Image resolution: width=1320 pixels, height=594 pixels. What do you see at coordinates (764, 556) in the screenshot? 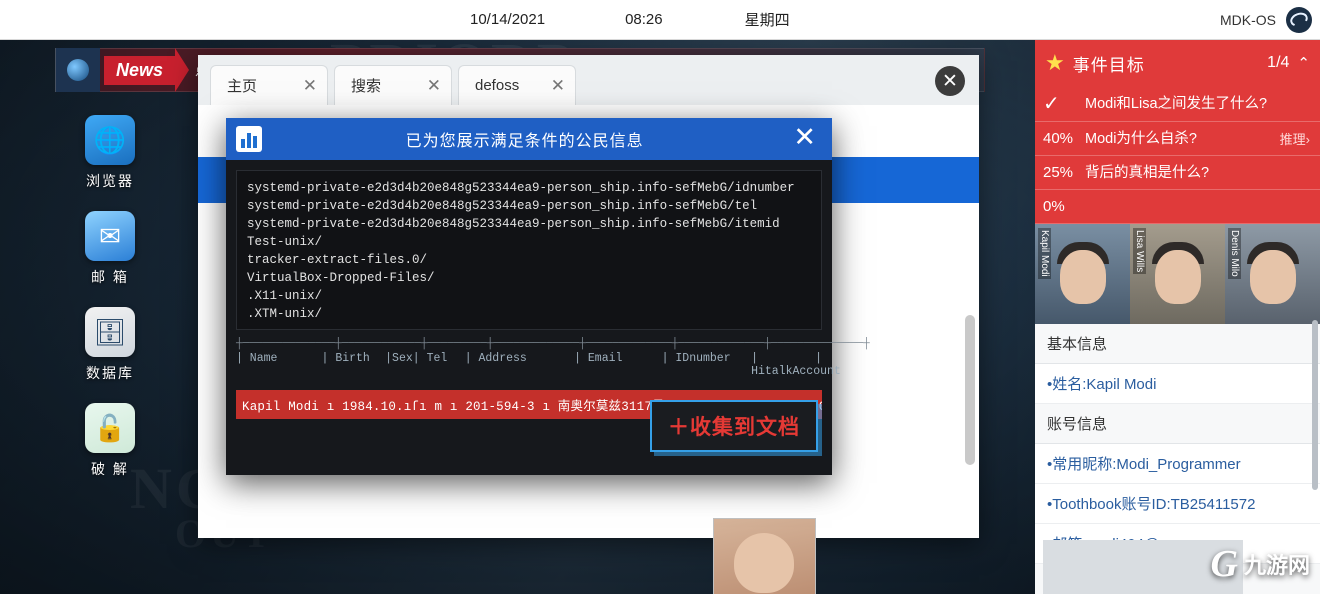
I see `profile-photo-thumbnail` at bounding box center [764, 556].